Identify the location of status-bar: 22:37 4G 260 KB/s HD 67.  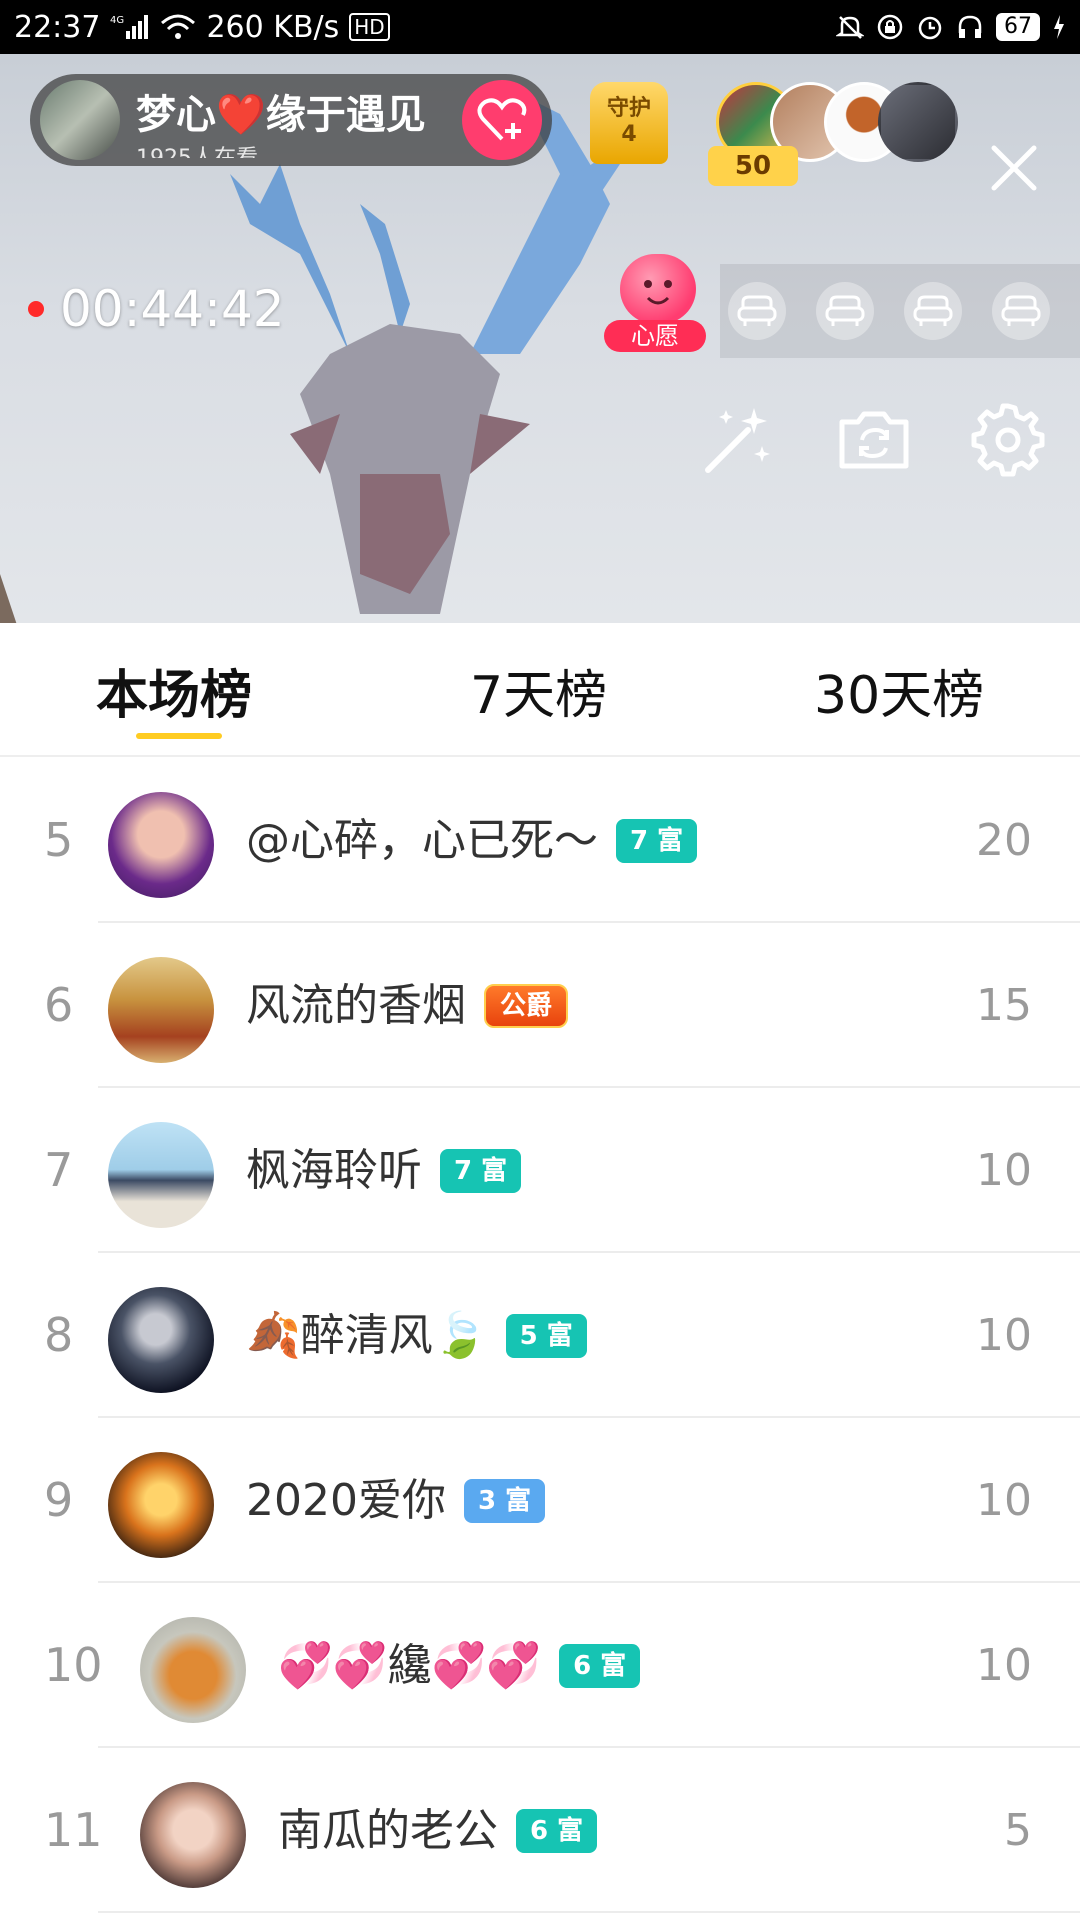
(540, 27).